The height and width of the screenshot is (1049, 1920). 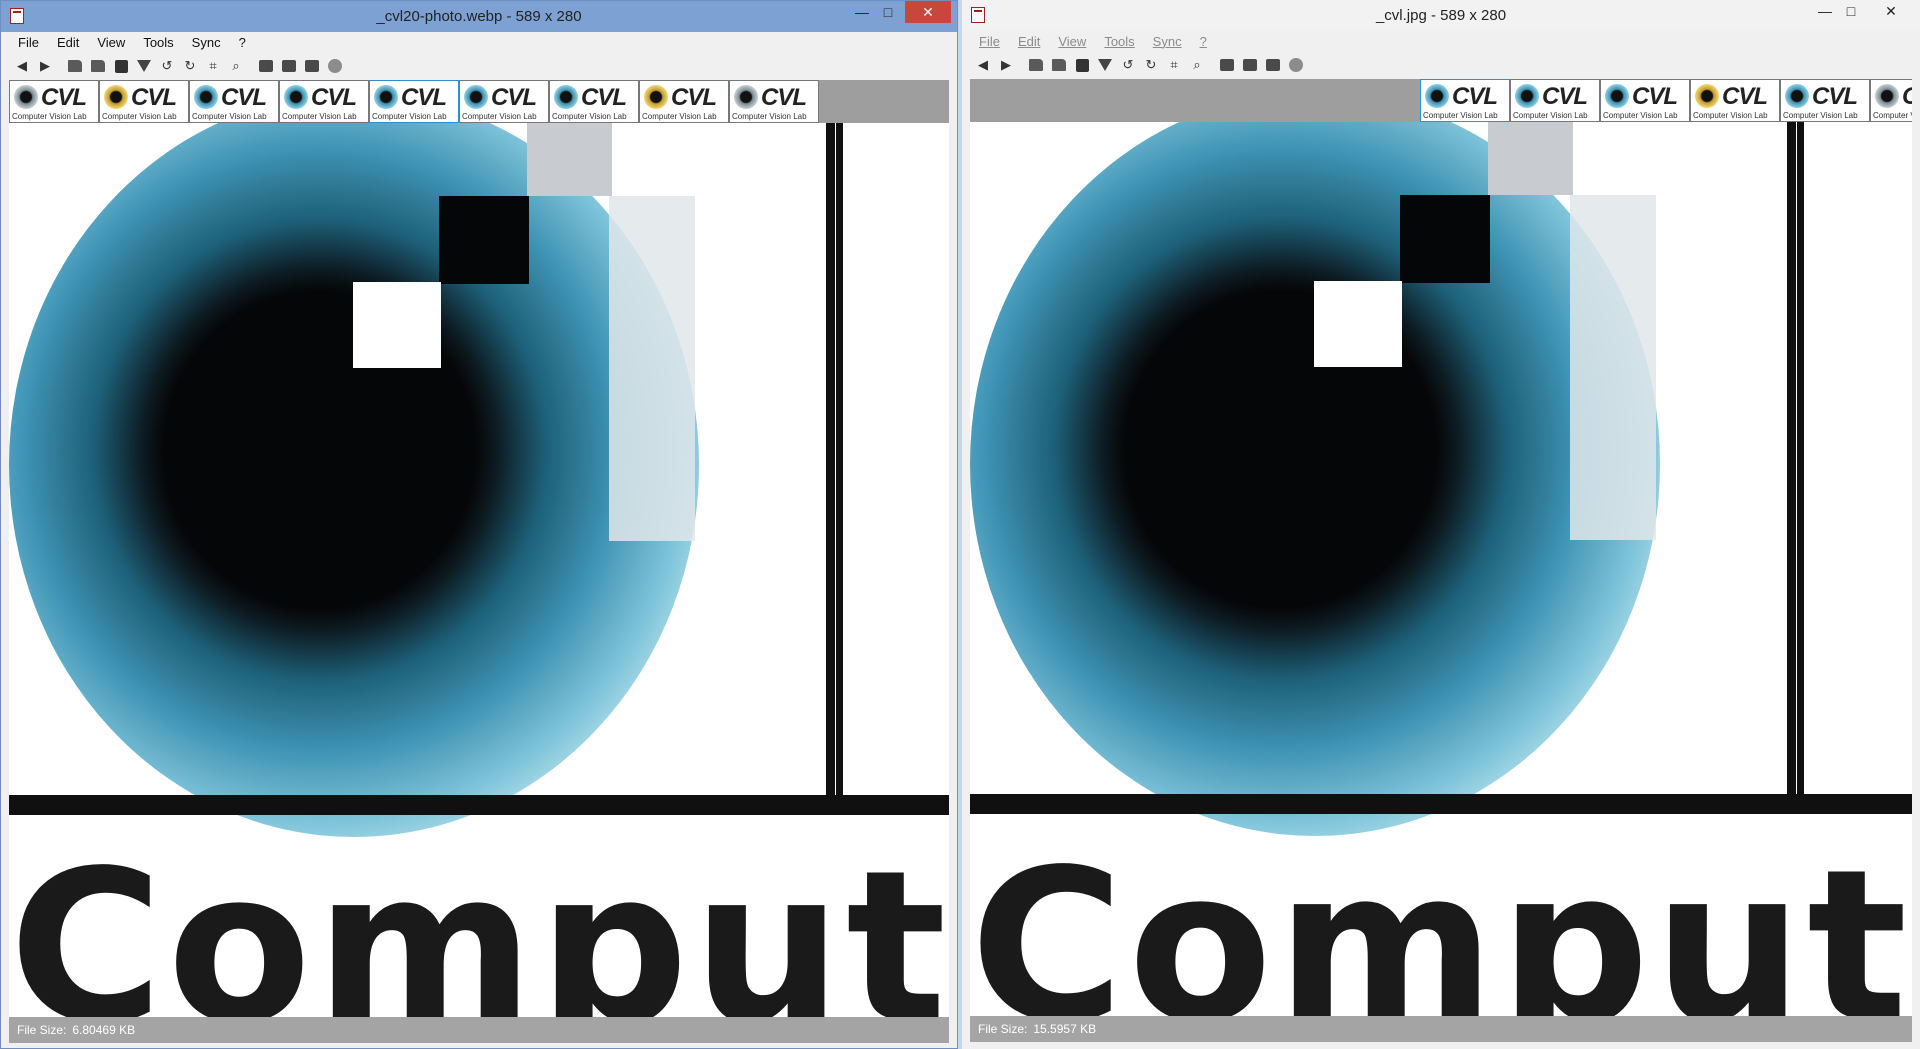 I want to click on logo-text: Compute, so click(x=1441, y=920).